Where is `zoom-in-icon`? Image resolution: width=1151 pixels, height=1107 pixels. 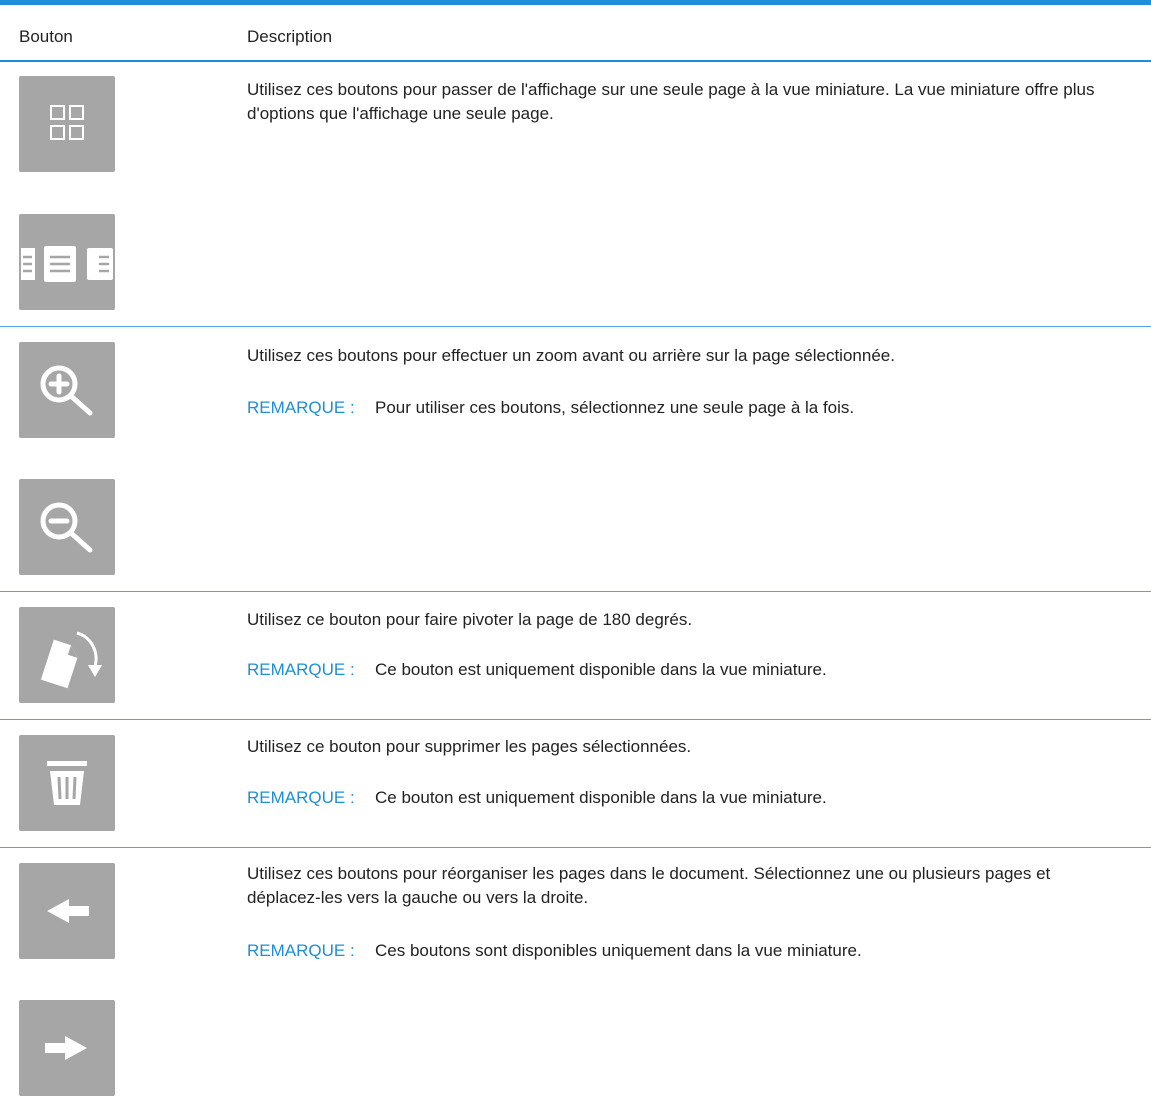 zoom-in-icon is located at coordinates (66, 390).